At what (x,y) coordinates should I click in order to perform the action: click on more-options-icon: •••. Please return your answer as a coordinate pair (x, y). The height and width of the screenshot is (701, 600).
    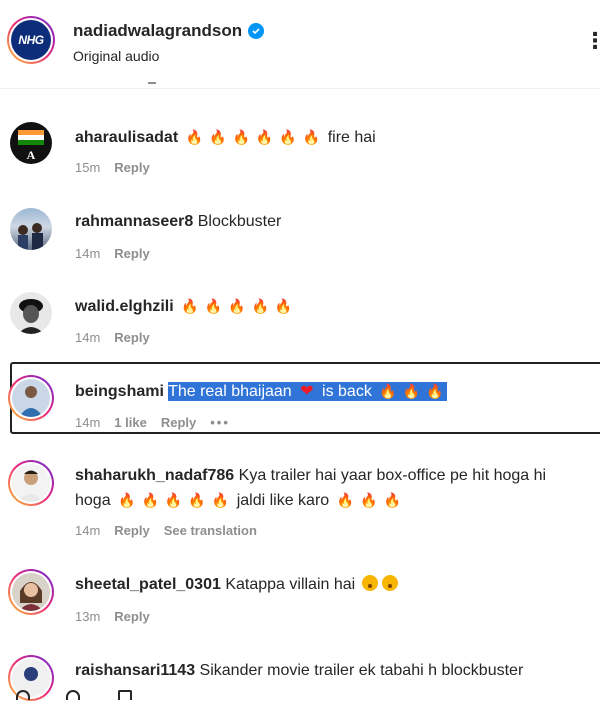
    Looking at the image, I should click on (220, 422).